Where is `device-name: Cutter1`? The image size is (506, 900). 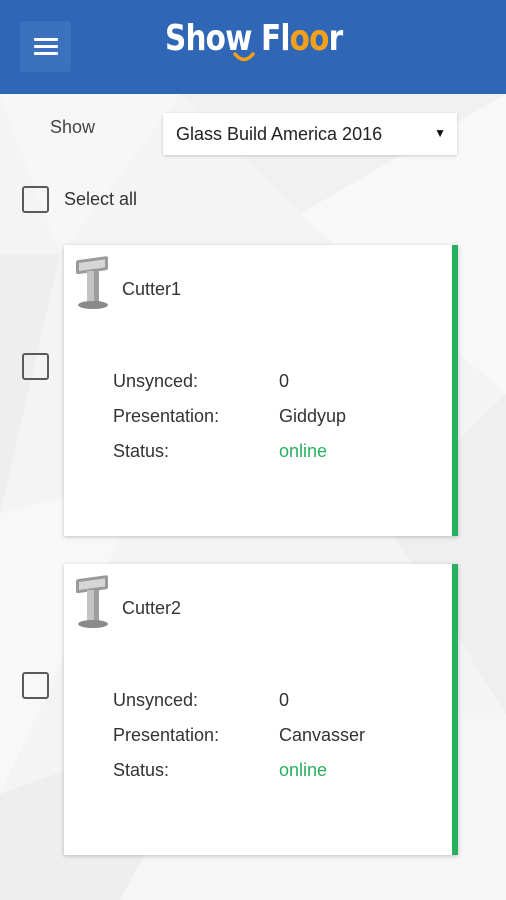 device-name: Cutter1 is located at coordinates (152, 289).